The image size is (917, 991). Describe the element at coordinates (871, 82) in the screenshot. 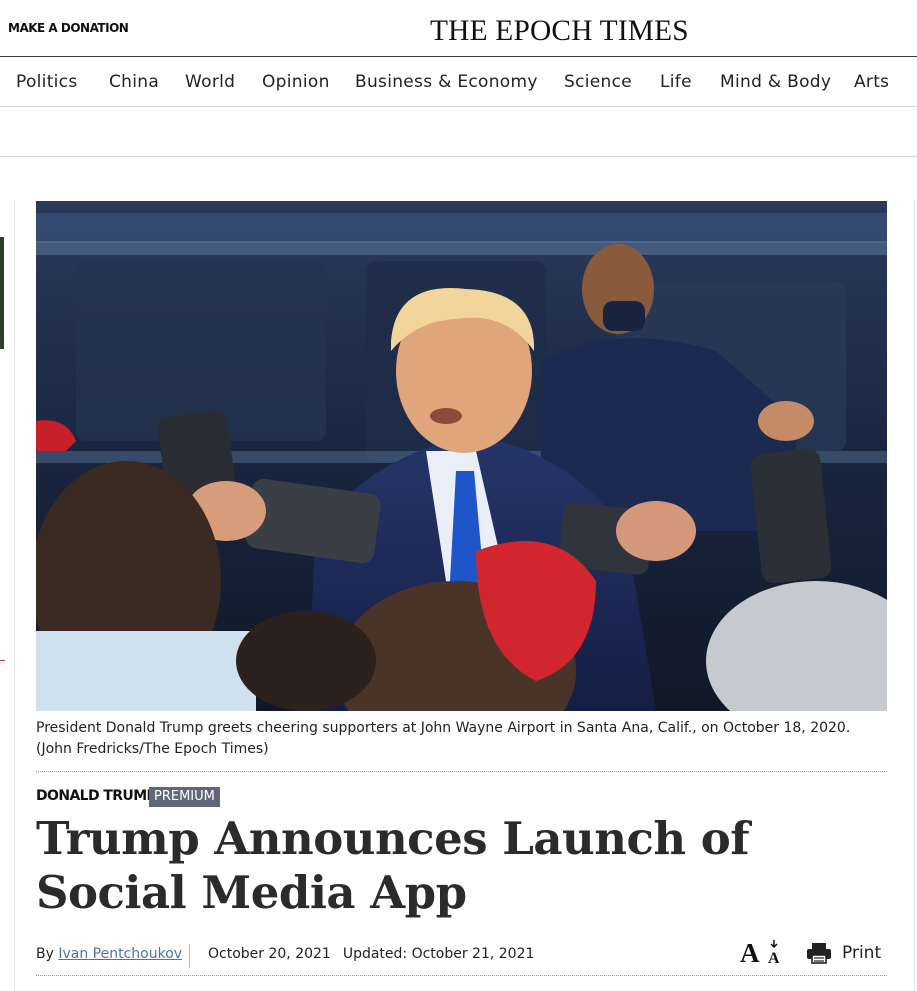

I see `nav-item-arts: Arts` at that location.